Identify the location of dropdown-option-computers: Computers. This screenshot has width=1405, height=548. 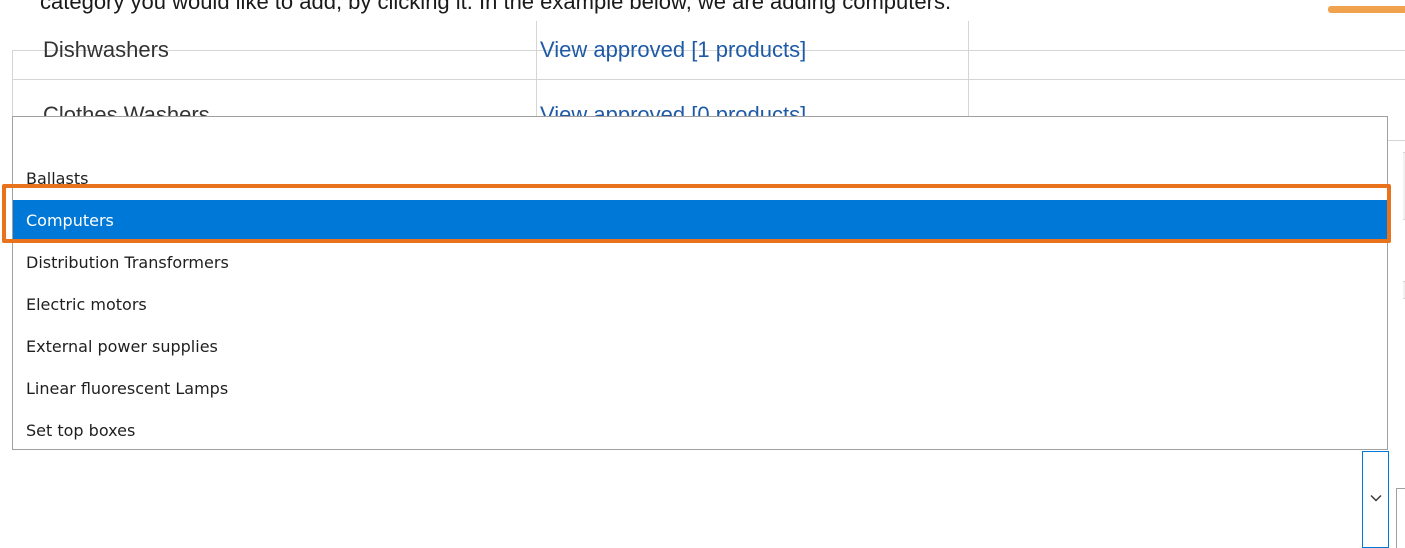
(700, 221).